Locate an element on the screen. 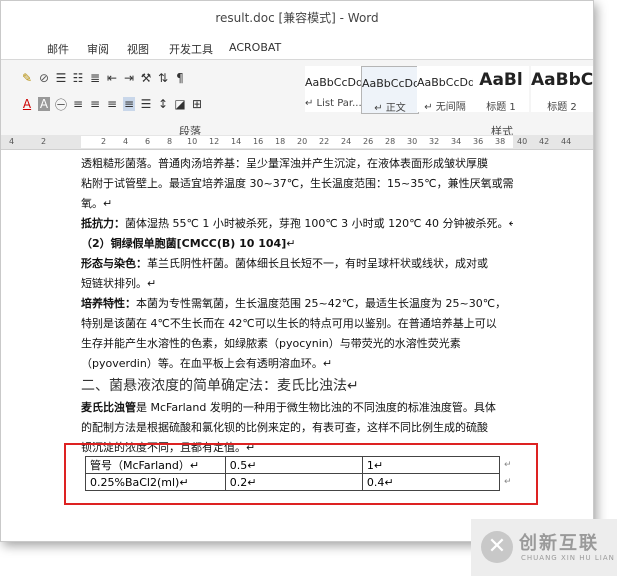 The height and width of the screenshot is (576, 617). enclose-char-icon: ㊀ is located at coordinates (61, 104).